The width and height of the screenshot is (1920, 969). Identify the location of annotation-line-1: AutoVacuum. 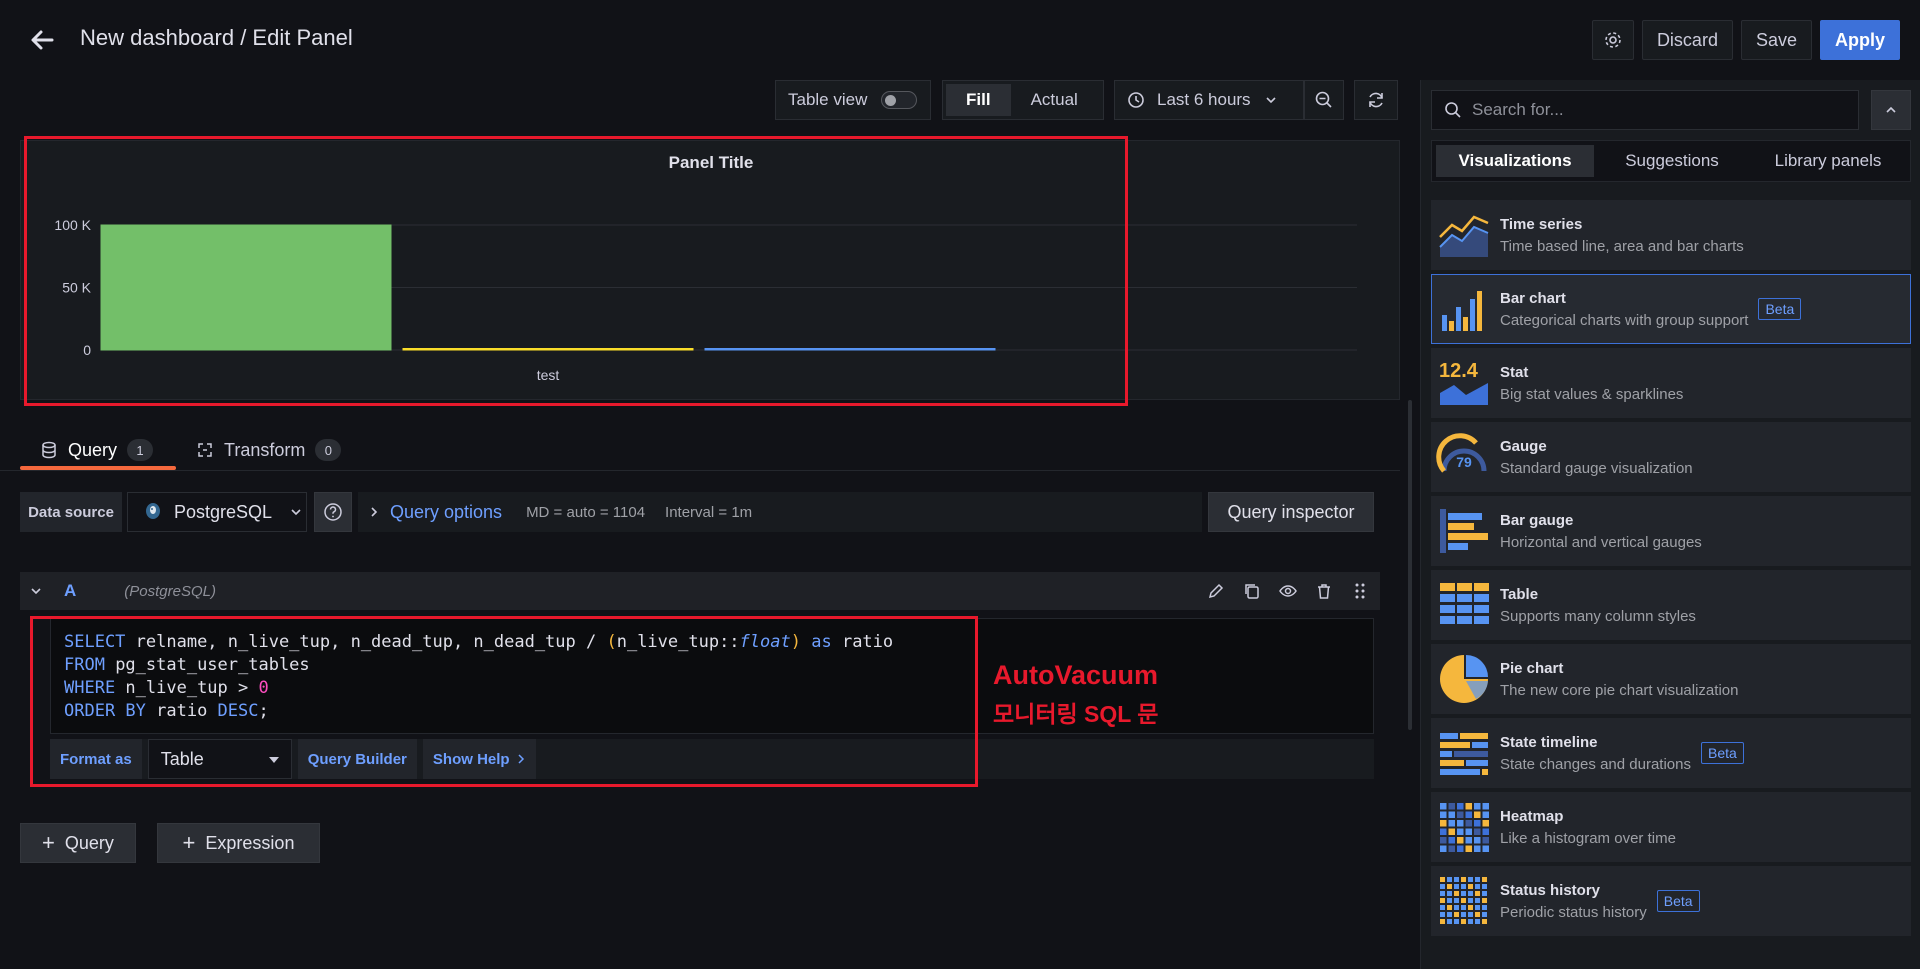
(1076, 675).